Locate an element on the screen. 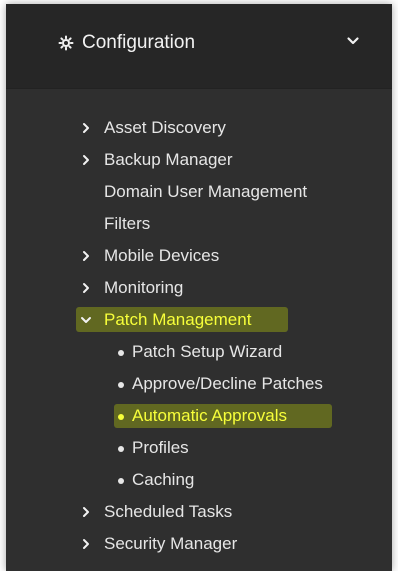 The image size is (398, 571). menu-item-patch-management: Patch Management is located at coordinates (199, 320).